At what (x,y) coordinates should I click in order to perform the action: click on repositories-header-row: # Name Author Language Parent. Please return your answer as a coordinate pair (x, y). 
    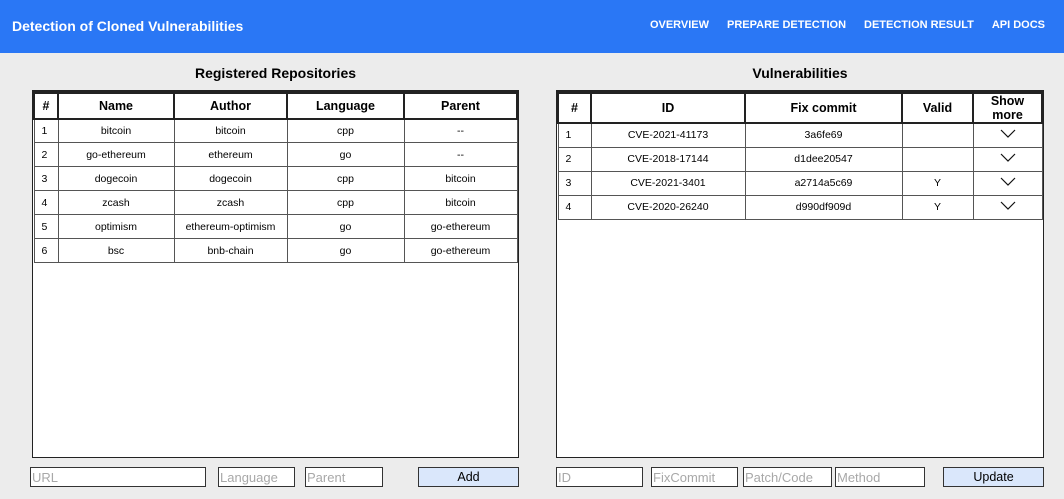
    Looking at the image, I should click on (275, 105).